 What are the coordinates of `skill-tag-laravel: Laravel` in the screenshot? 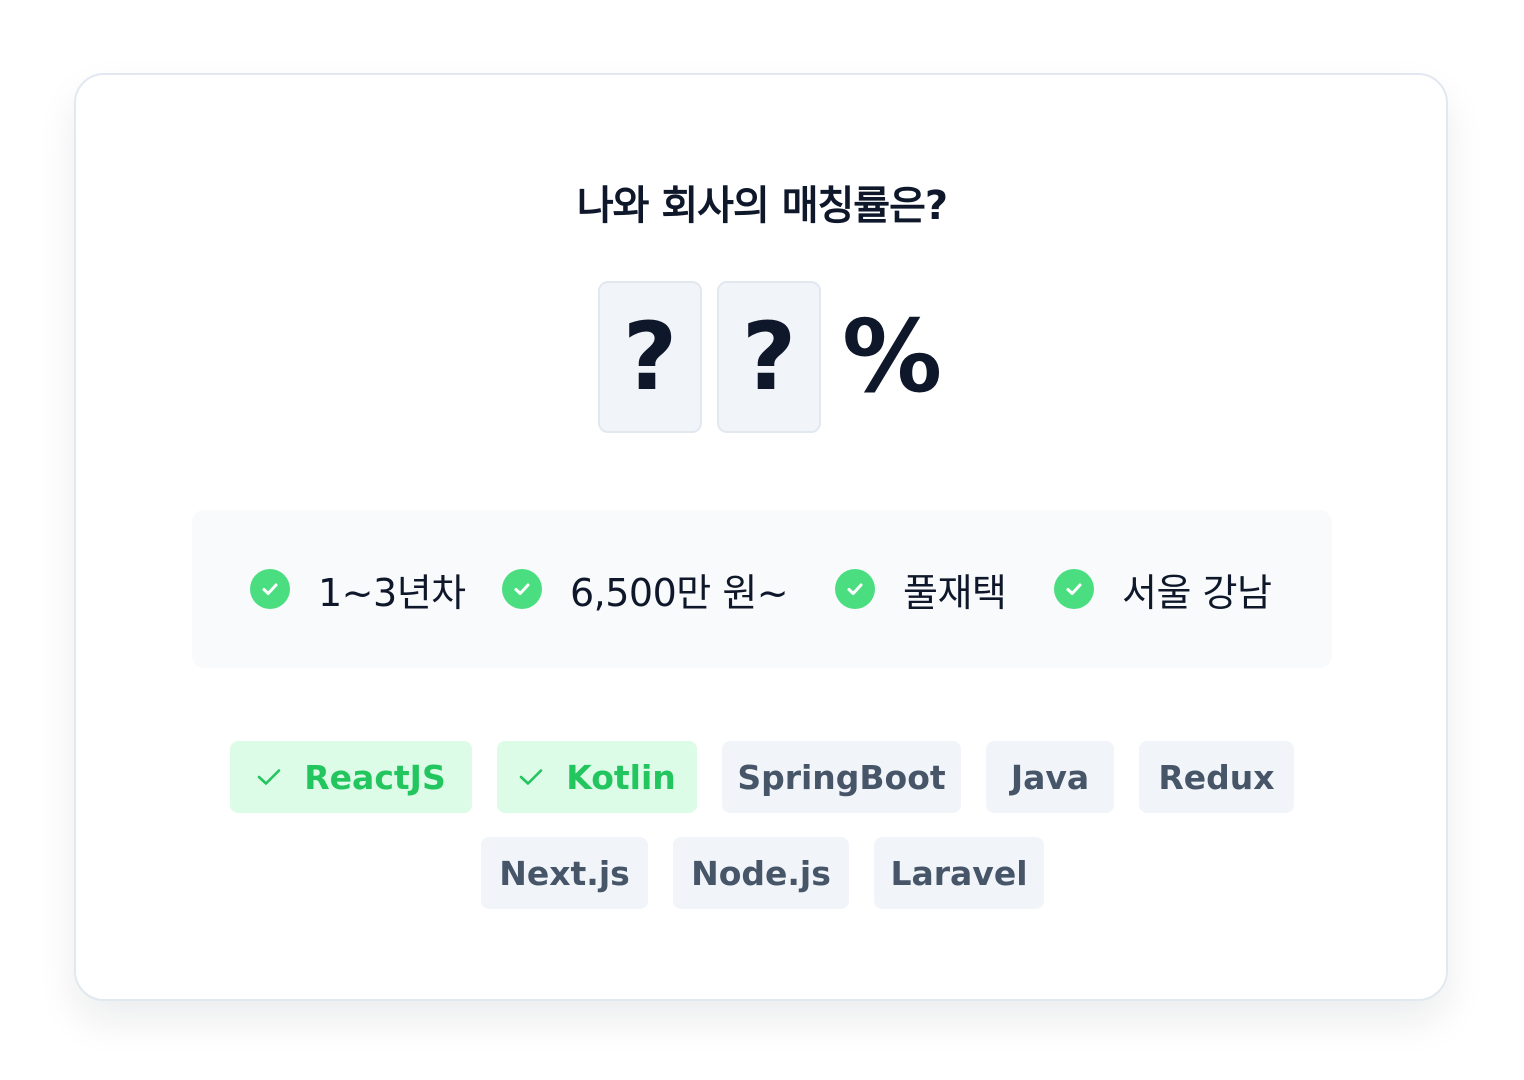 It's located at (959, 873).